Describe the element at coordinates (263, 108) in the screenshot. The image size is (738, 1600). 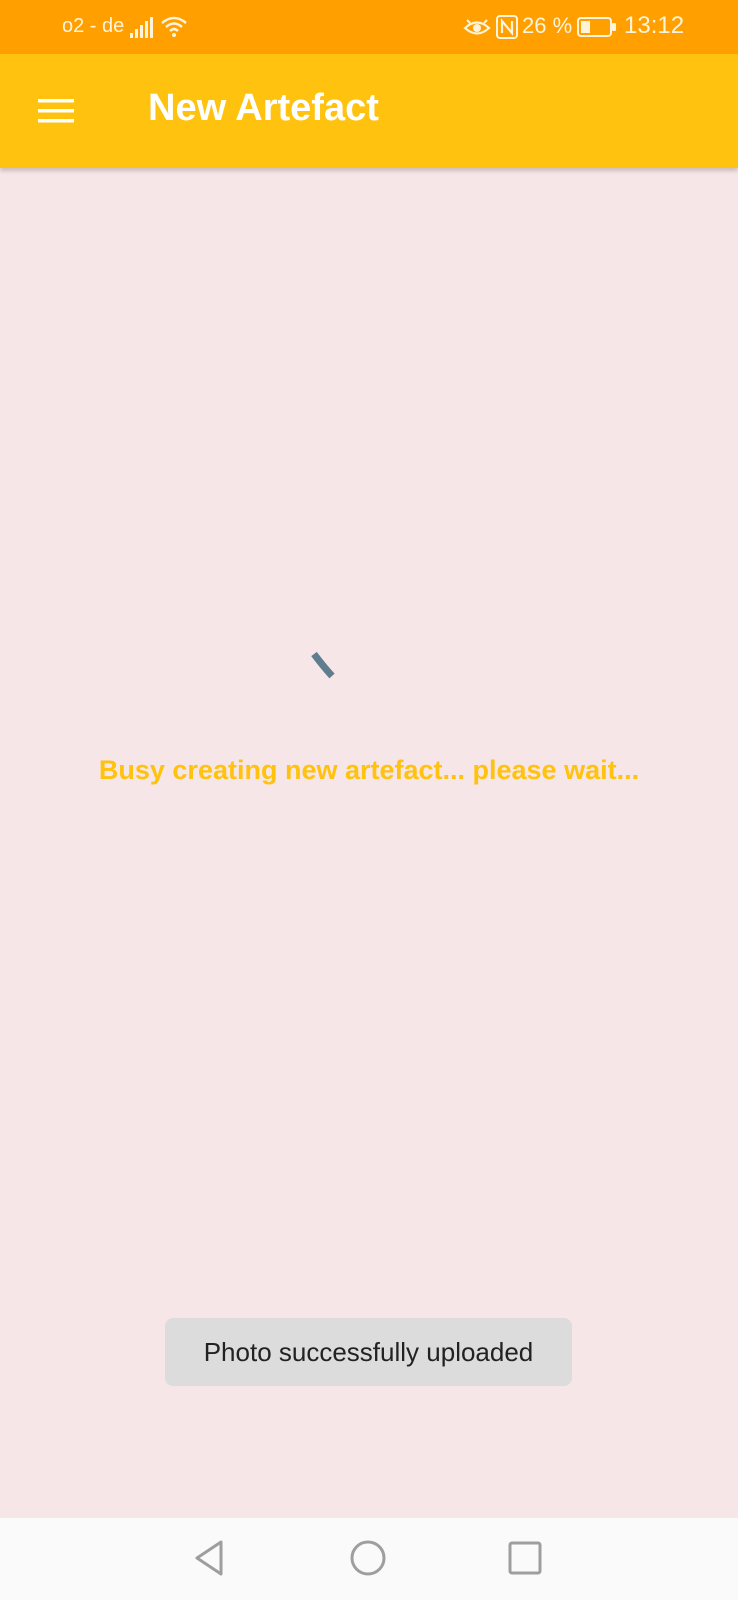
I see `page-title: New Artefact` at that location.